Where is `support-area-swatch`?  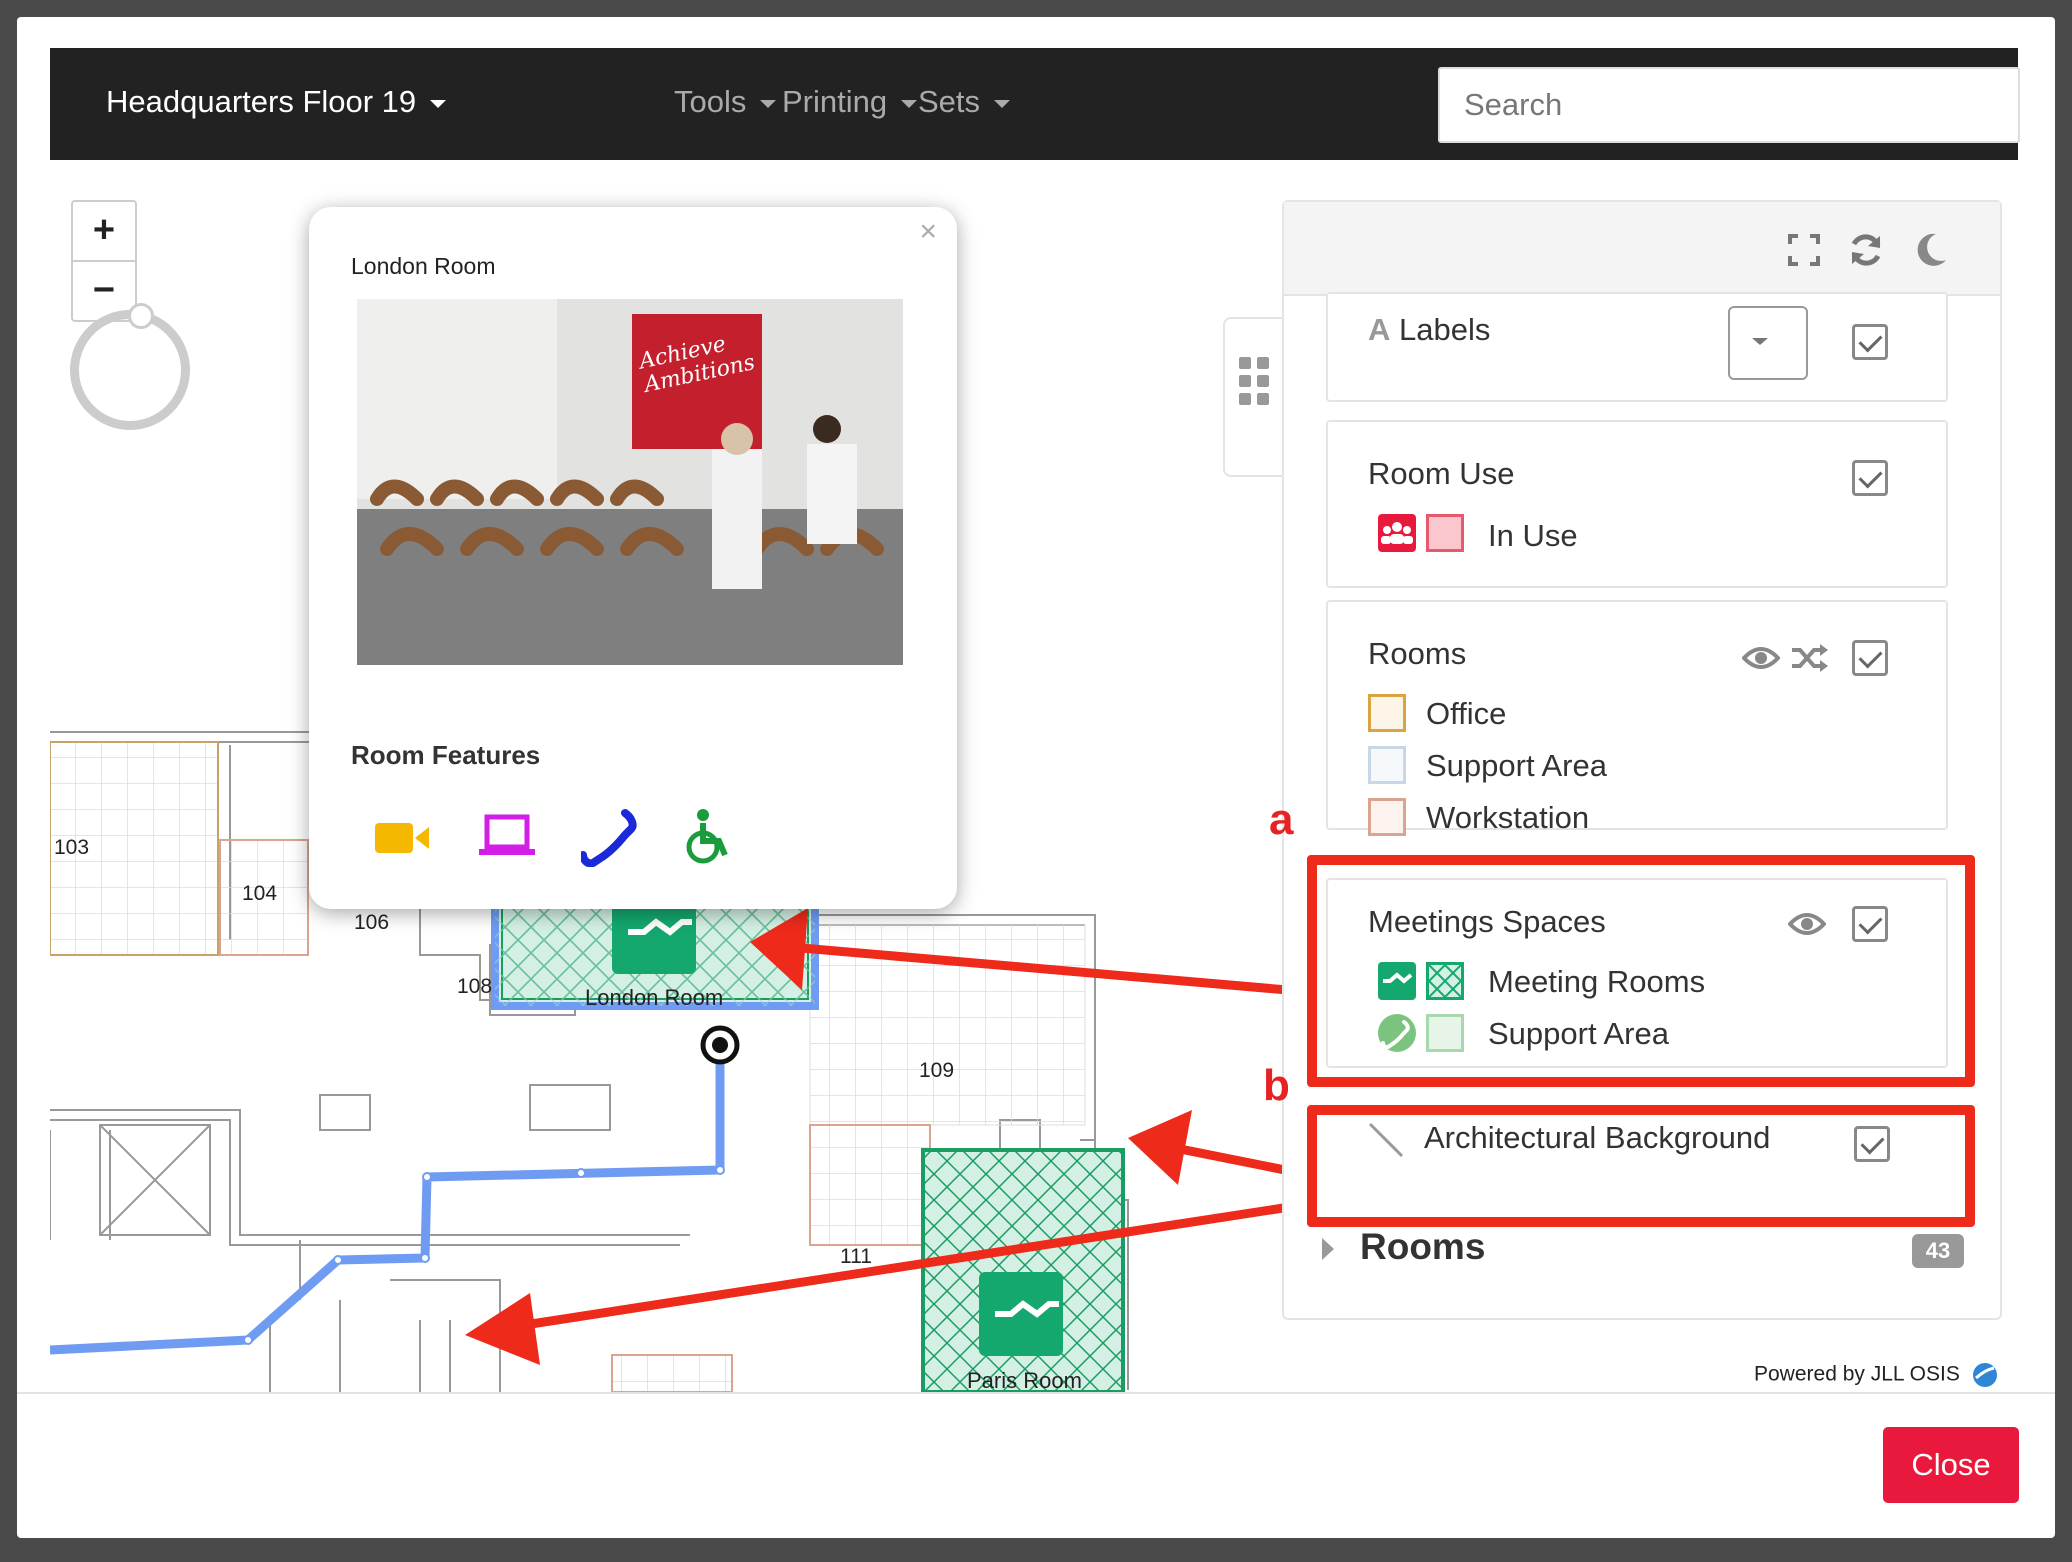 support-area-swatch is located at coordinates (1387, 765).